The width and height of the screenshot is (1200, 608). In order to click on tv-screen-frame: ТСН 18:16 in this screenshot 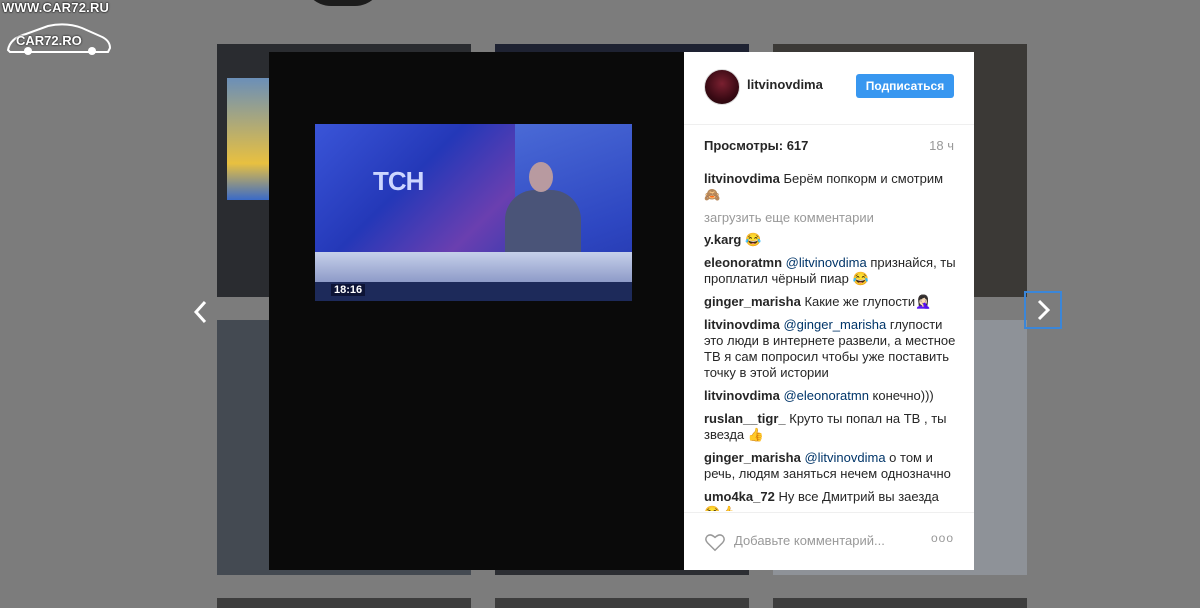, I will do `click(473, 212)`.